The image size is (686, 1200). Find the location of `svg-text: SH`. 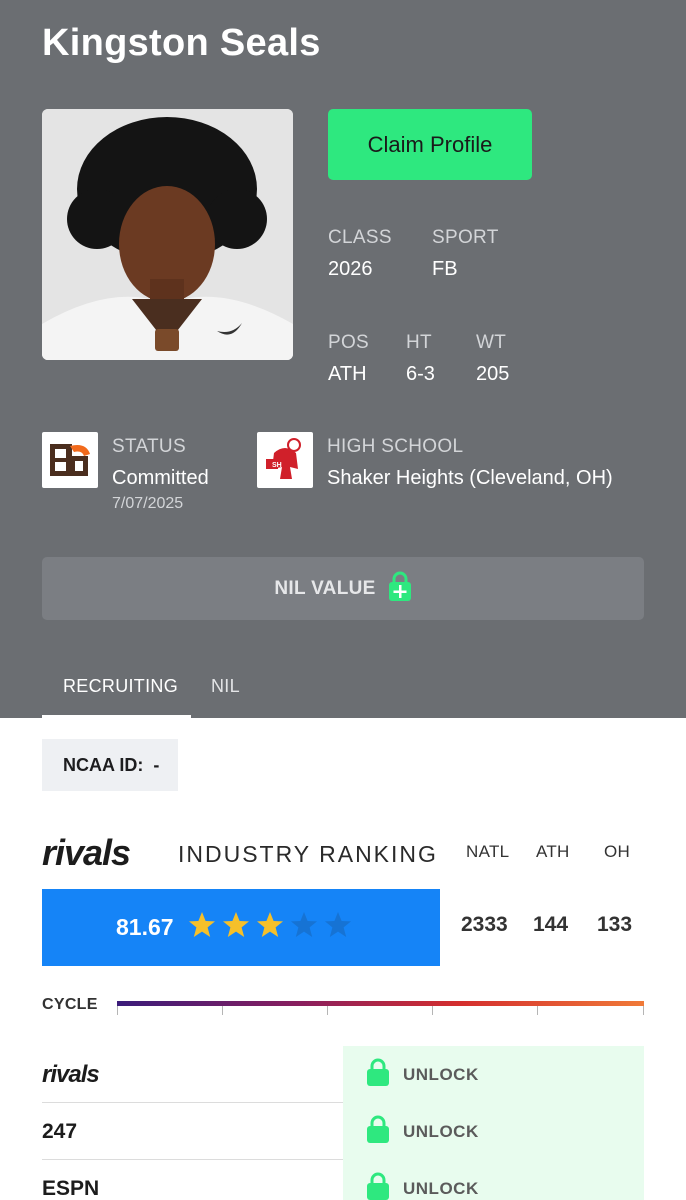

svg-text: SH is located at coordinates (277, 465).